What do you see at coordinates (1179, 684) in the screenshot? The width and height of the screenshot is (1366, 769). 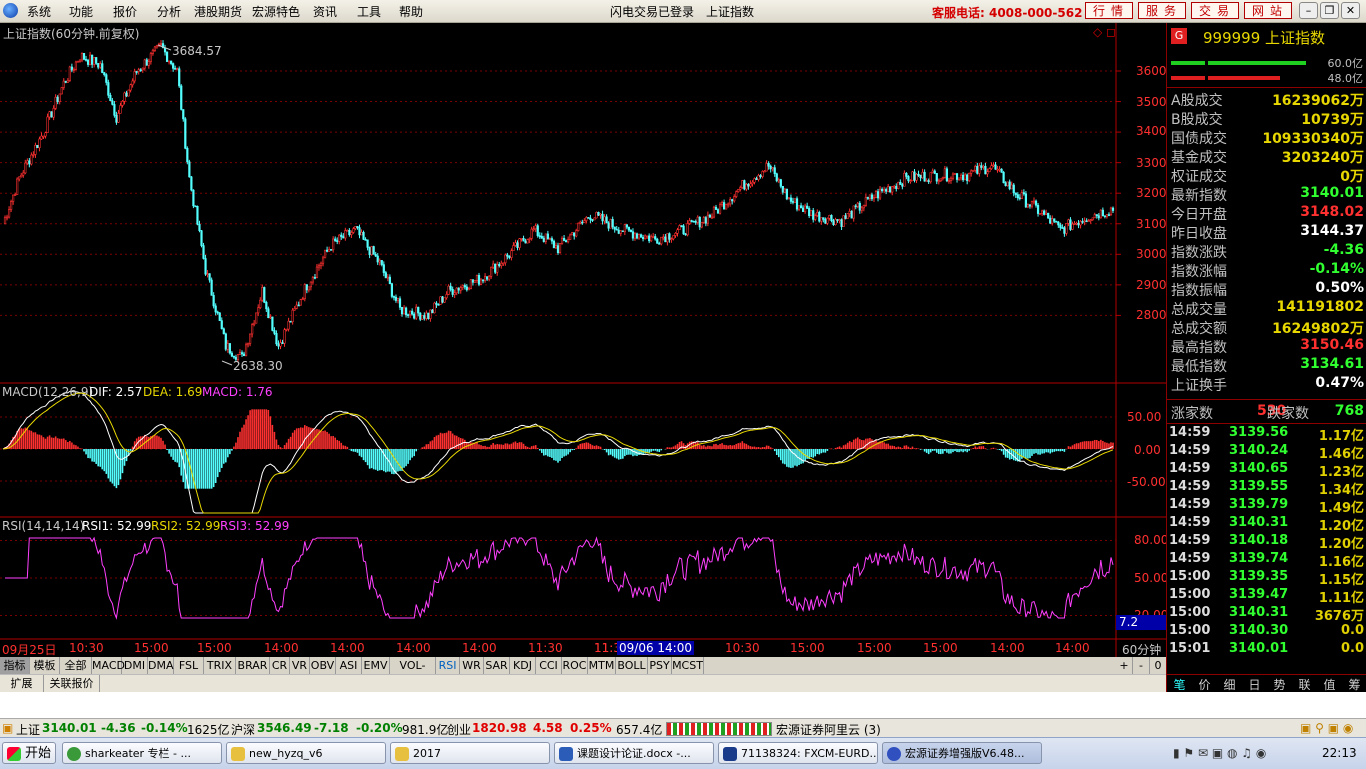 I see `panel-tab: 笔` at bounding box center [1179, 684].